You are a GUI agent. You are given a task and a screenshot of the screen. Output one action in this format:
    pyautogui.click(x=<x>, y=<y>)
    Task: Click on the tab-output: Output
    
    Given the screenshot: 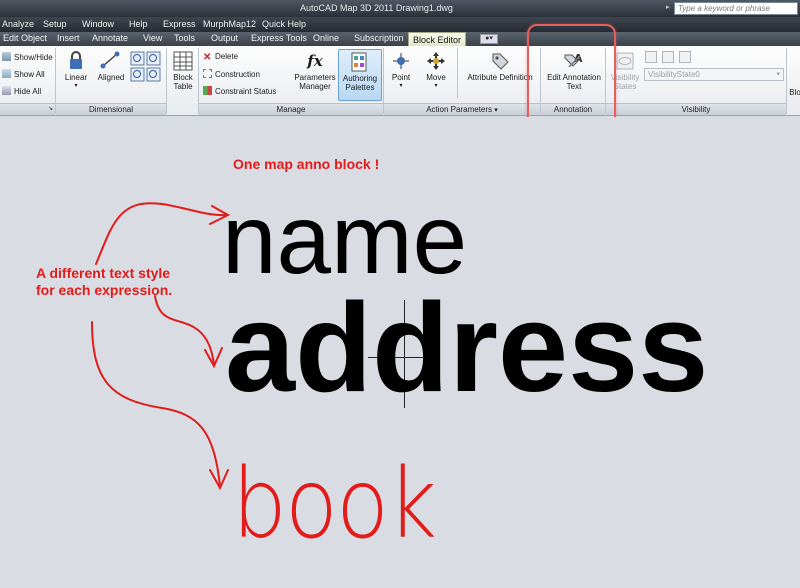 What is the action you would take?
    pyautogui.click(x=224, y=38)
    